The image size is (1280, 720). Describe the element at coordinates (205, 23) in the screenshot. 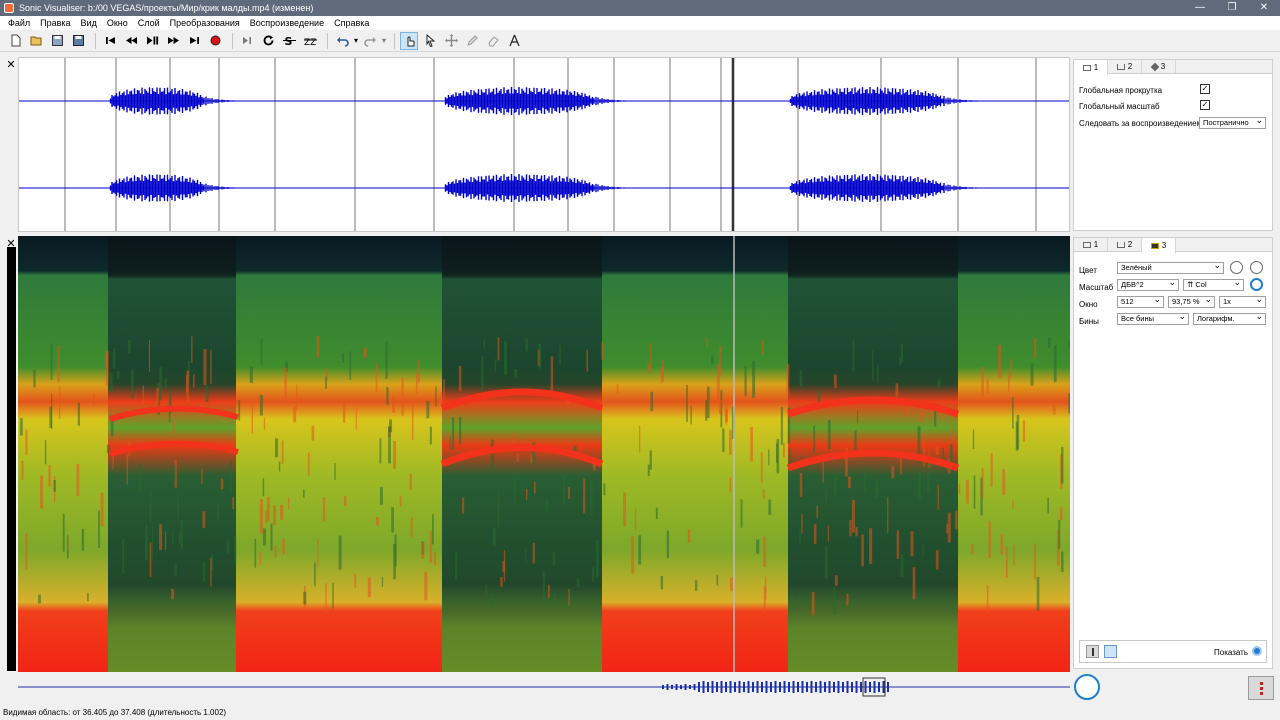

I see `menu-transforms: Преобразования` at that location.